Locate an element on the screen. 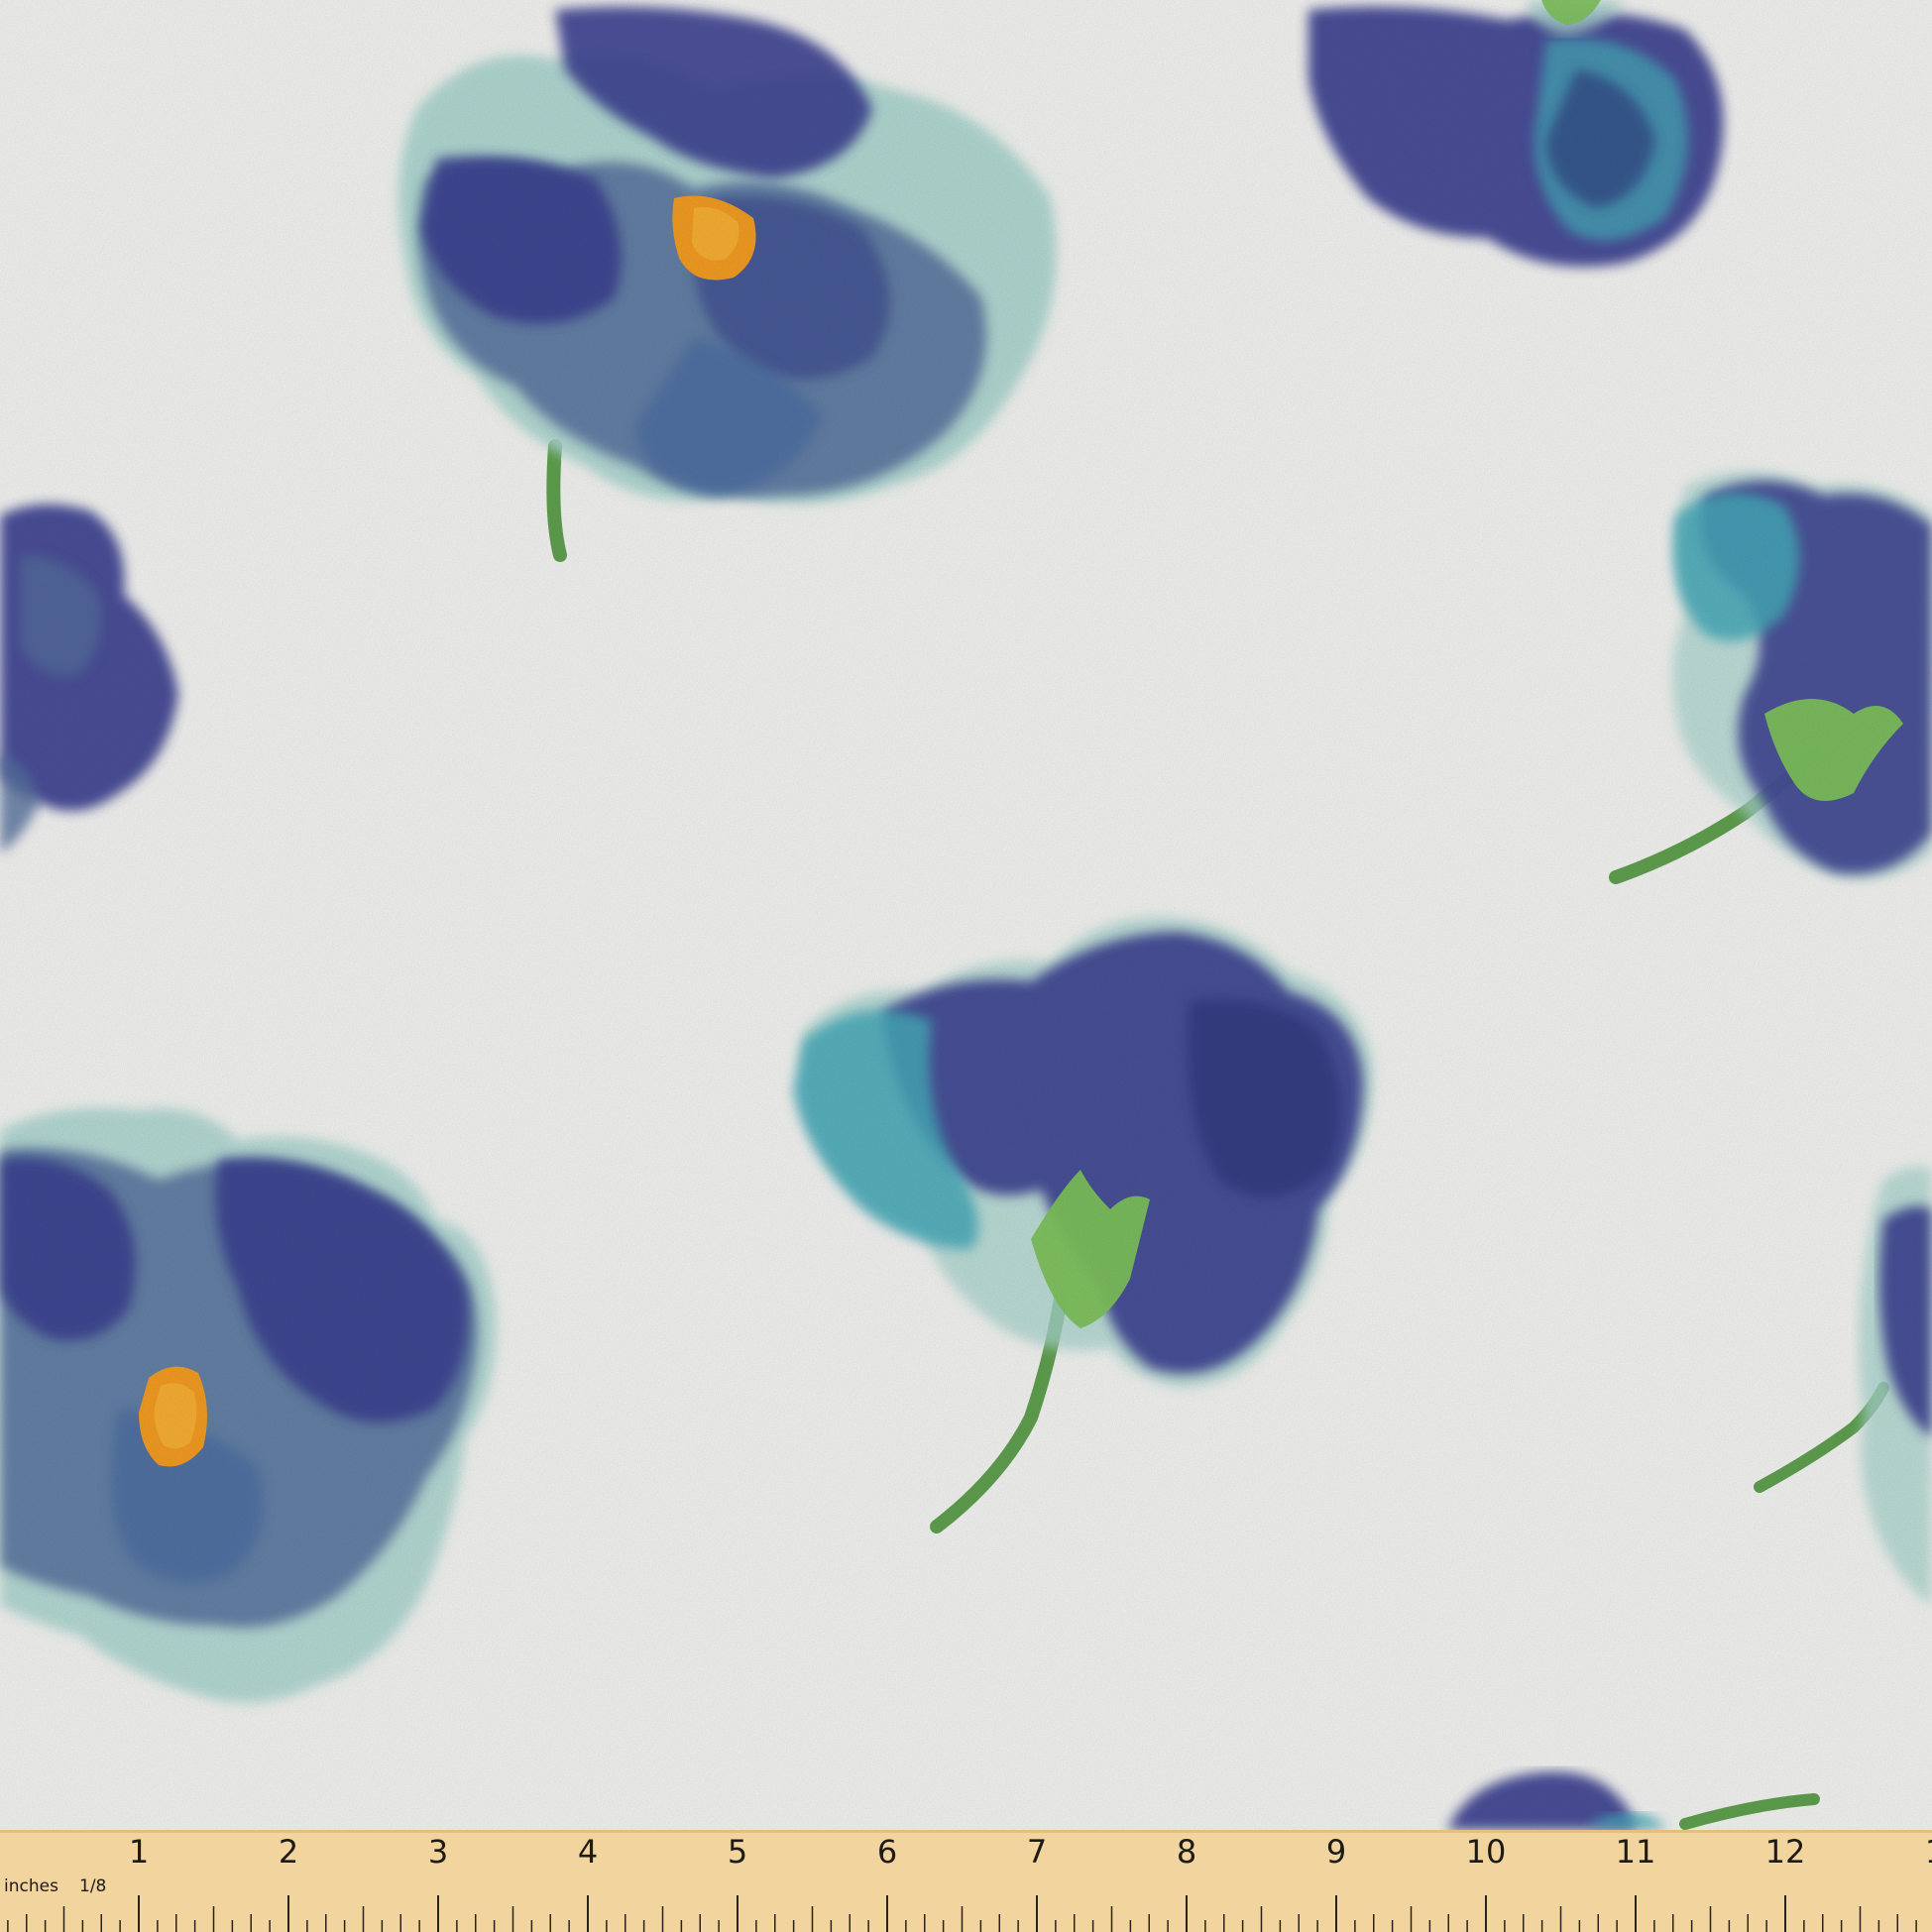 The image size is (1932, 1932). ruler-number: 8 is located at coordinates (1186, 1852).